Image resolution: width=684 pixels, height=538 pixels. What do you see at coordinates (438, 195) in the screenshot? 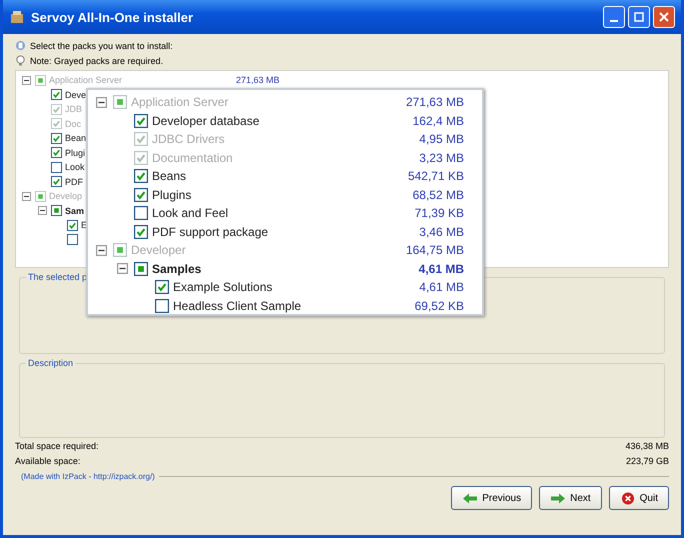
I see `pack-size: 68,52 MB` at bounding box center [438, 195].